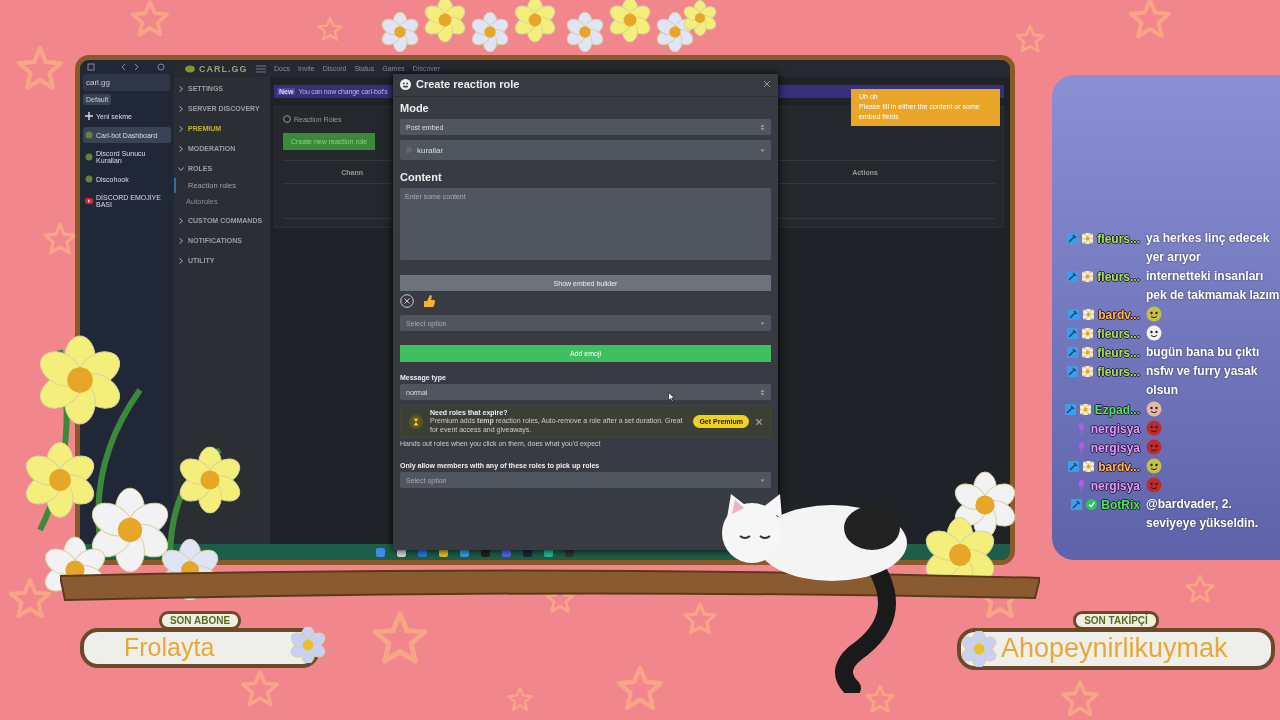  Describe the element at coordinates (126, 82) in the screenshot. I see `address-field: carl.gg` at that location.